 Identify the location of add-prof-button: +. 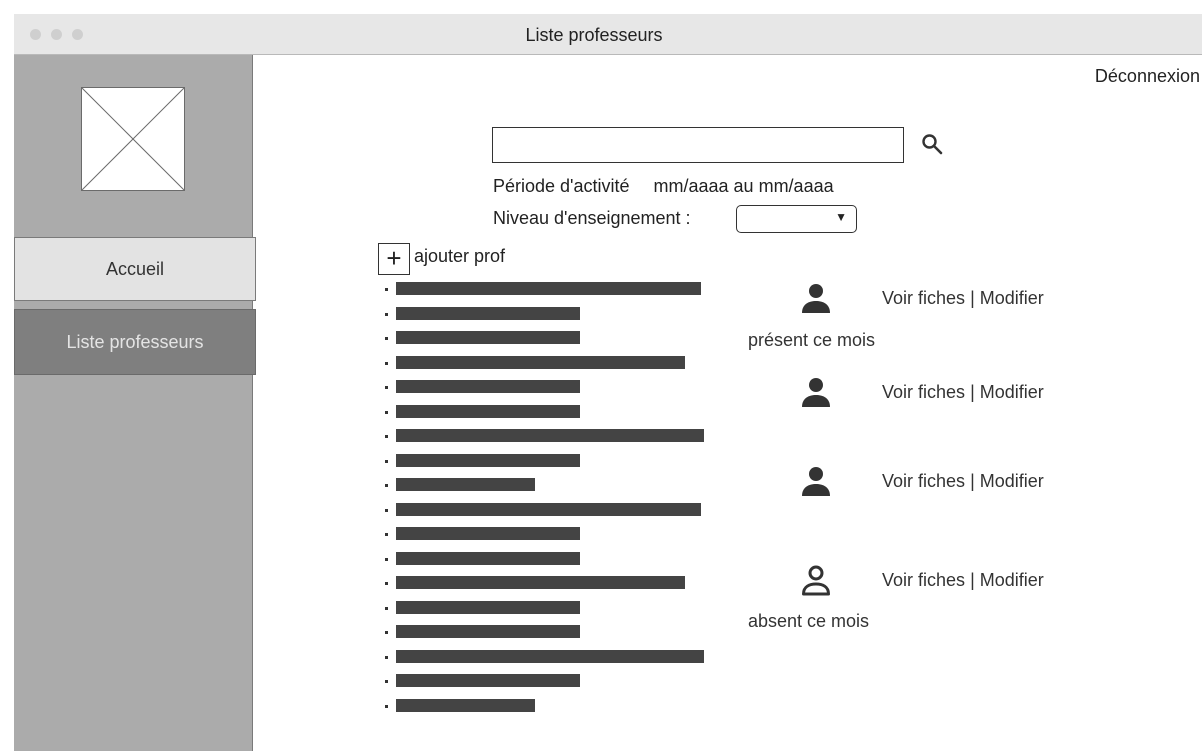
(394, 259).